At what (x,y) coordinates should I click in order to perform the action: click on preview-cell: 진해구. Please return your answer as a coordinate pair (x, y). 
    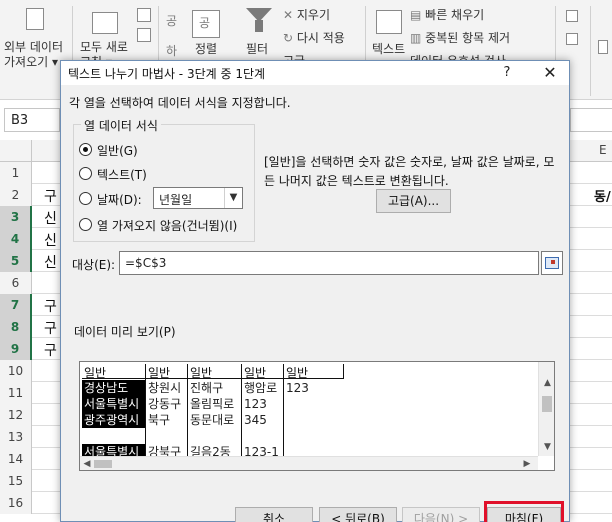
    Looking at the image, I should click on (207, 388).